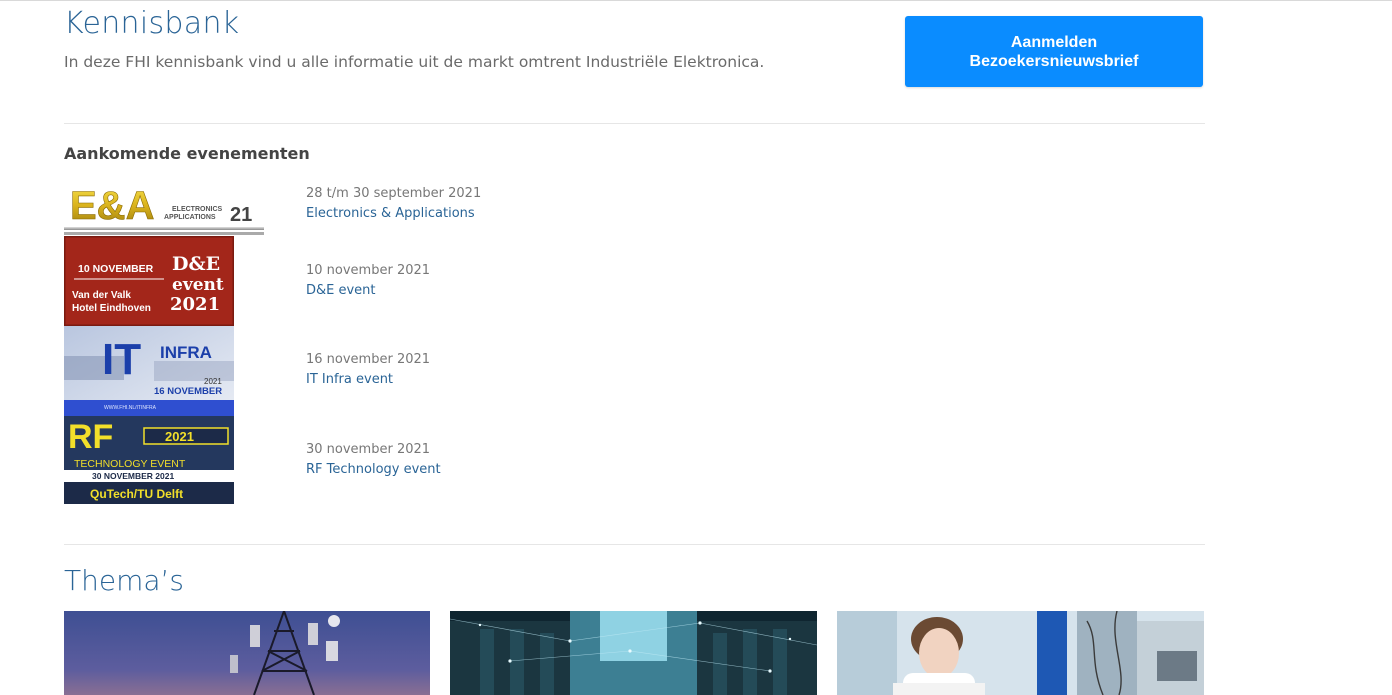 This screenshot has height=695, width=1392. What do you see at coordinates (152, 23) in the screenshot?
I see `page-title: Kennisbank` at bounding box center [152, 23].